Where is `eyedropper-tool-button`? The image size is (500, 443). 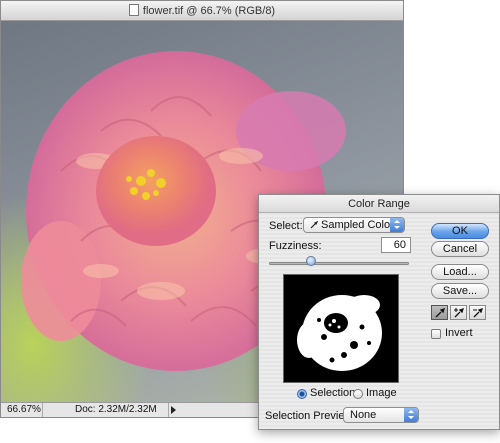 eyedropper-tool-button is located at coordinates (439, 312).